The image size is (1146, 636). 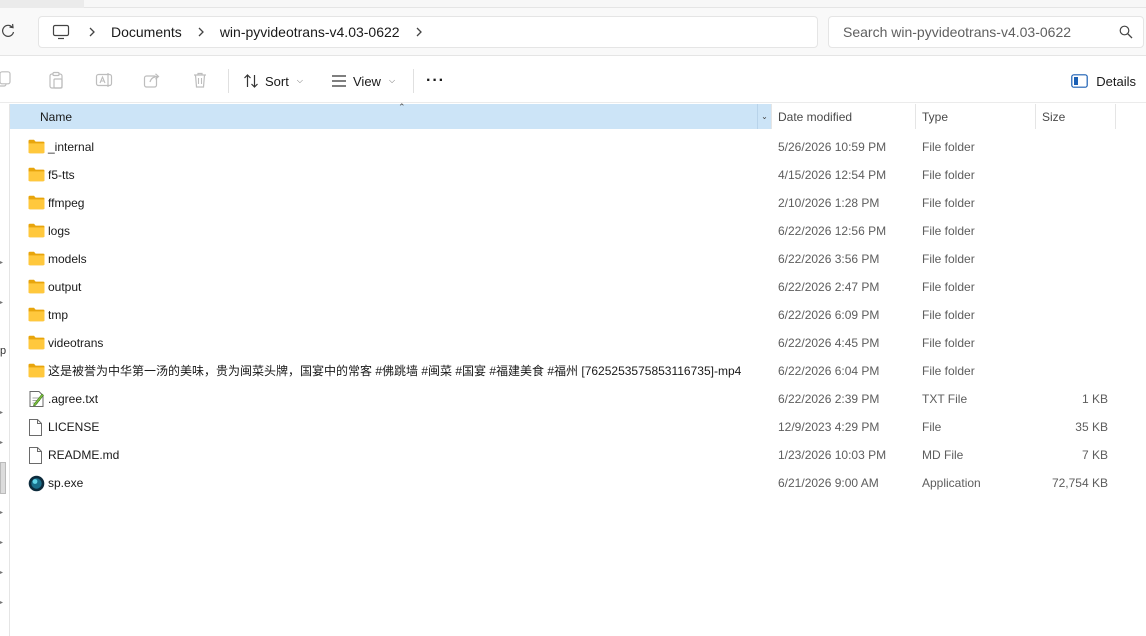 I want to click on active-tab, so click(x=615, y=4).